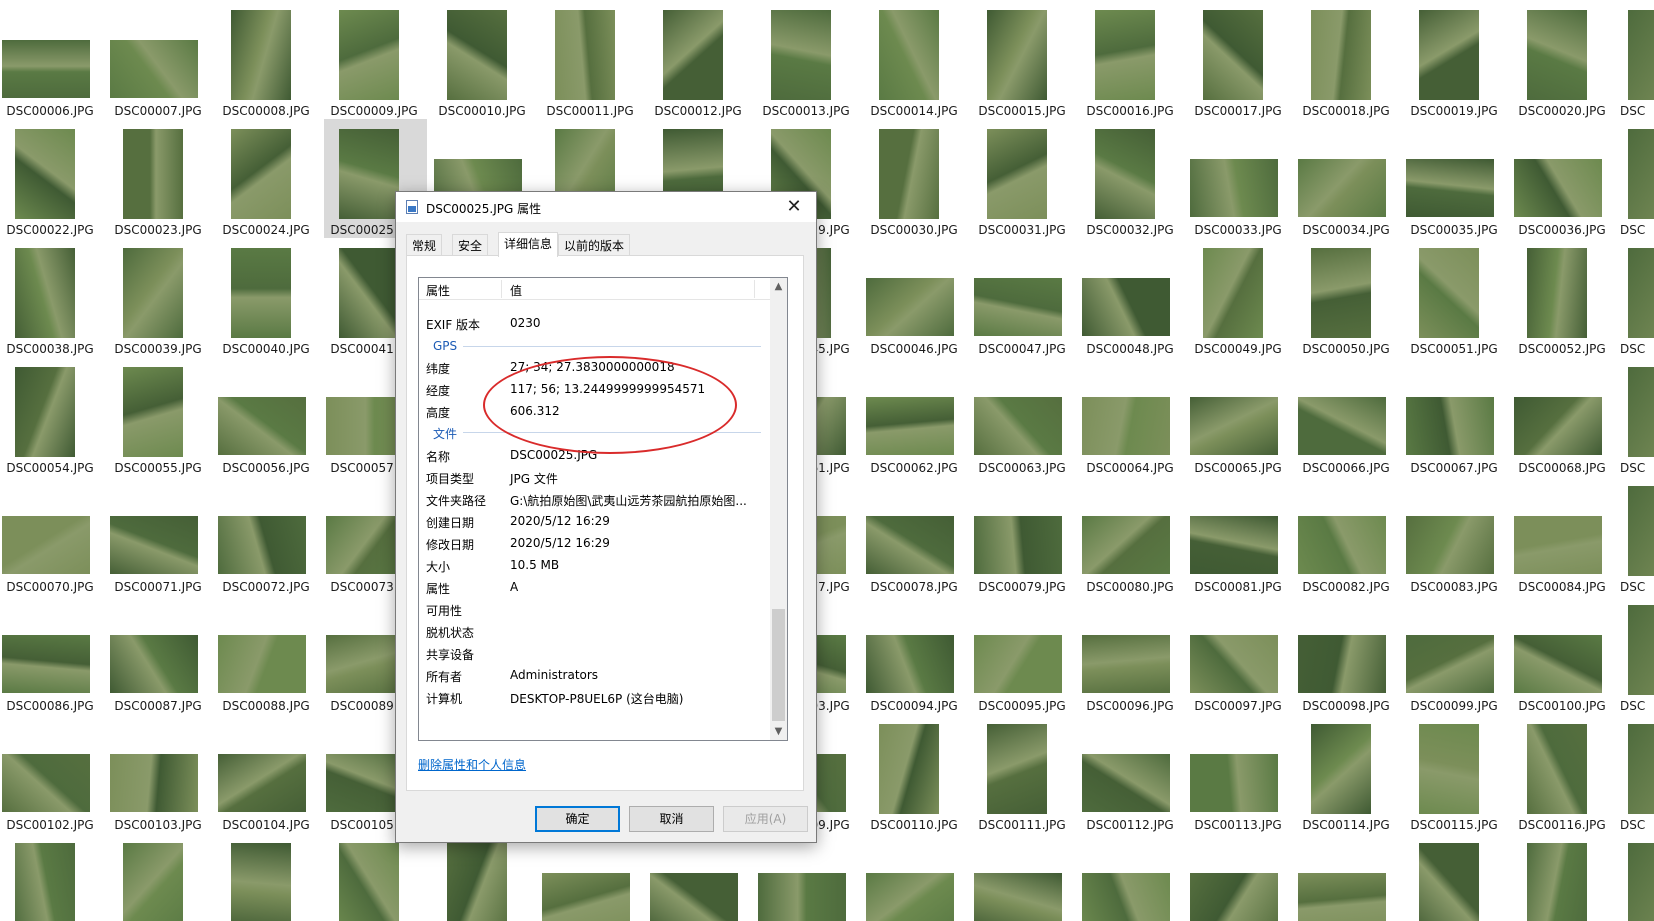  I want to click on file-thumbnail-item: DSC00016.JPG, so click(1131, 59).